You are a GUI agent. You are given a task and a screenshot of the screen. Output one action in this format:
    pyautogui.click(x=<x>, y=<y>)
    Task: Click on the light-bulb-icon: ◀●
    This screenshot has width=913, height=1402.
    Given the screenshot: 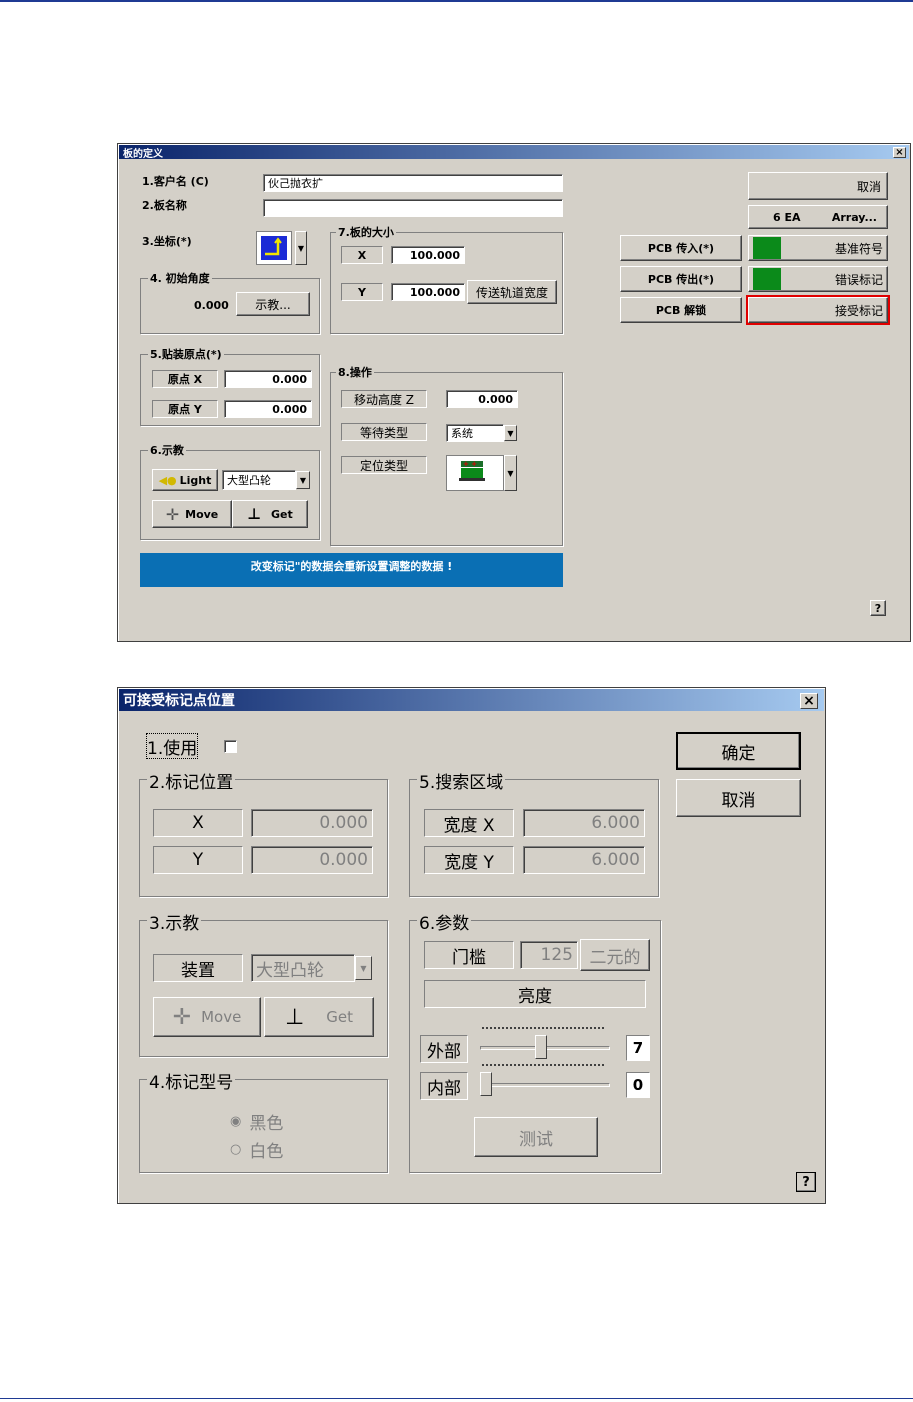 What is the action you would take?
    pyautogui.click(x=167, y=480)
    